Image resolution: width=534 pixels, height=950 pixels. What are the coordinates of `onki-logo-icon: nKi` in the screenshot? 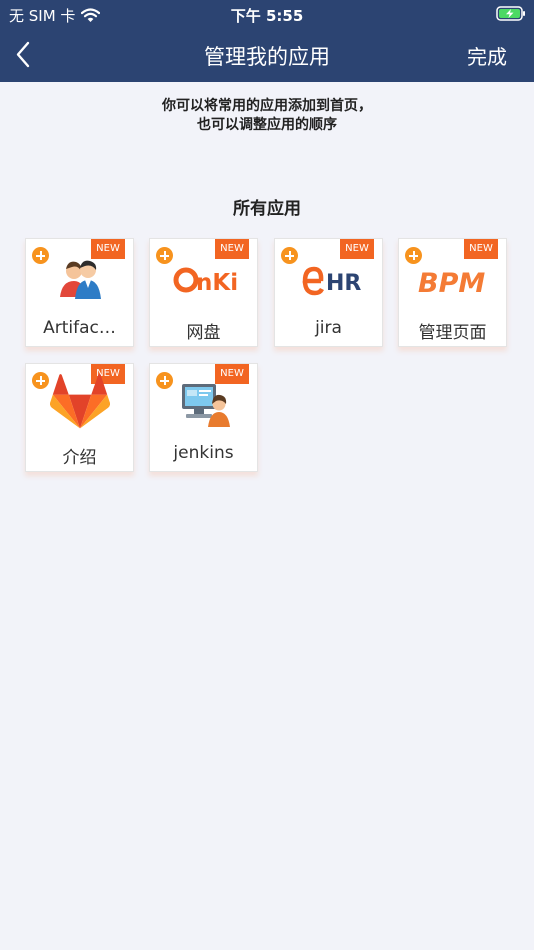 It's located at (205, 281).